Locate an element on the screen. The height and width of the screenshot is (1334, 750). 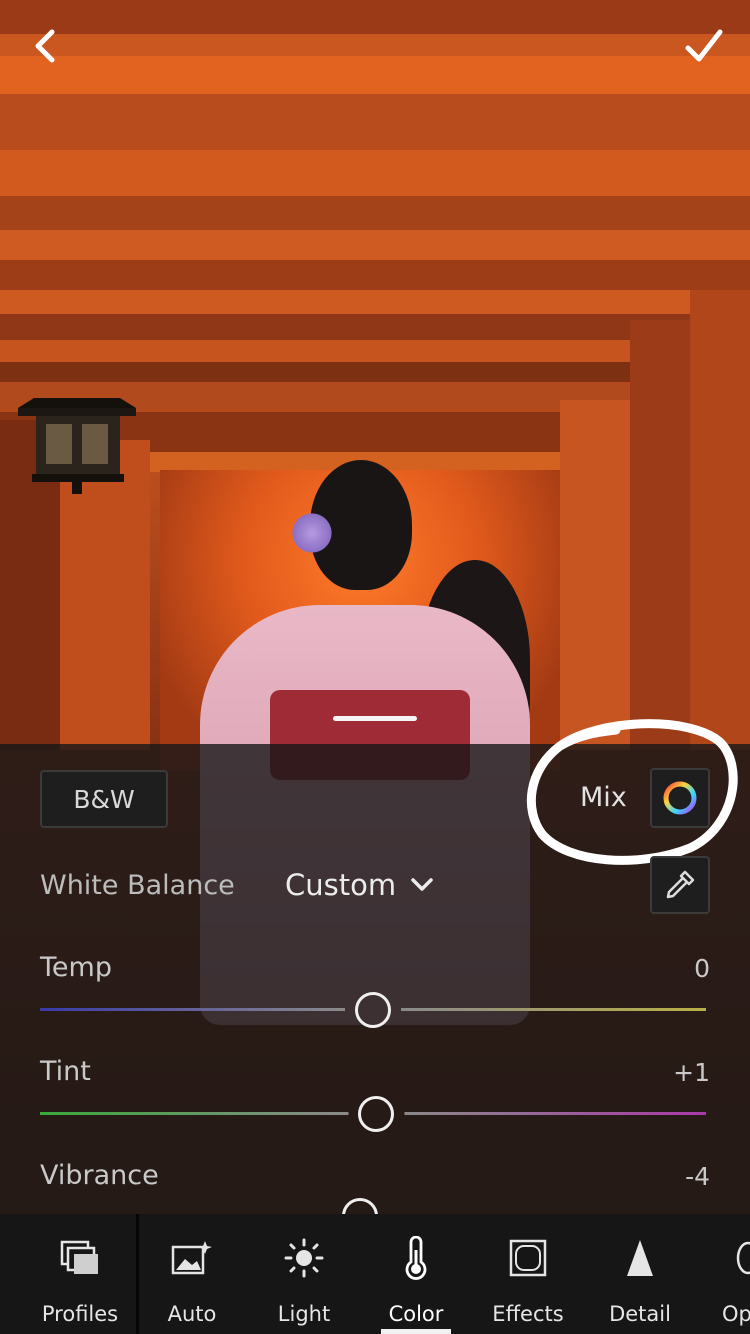
detail-triangle-icon is located at coordinates (640, 1258).